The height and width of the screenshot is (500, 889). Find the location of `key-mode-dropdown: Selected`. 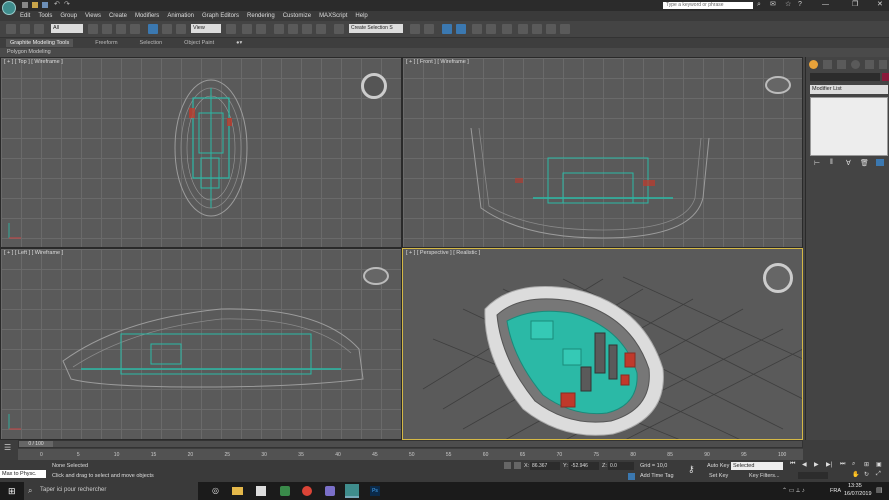

key-mode-dropdown: Selected is located at coordinates (757, 466).